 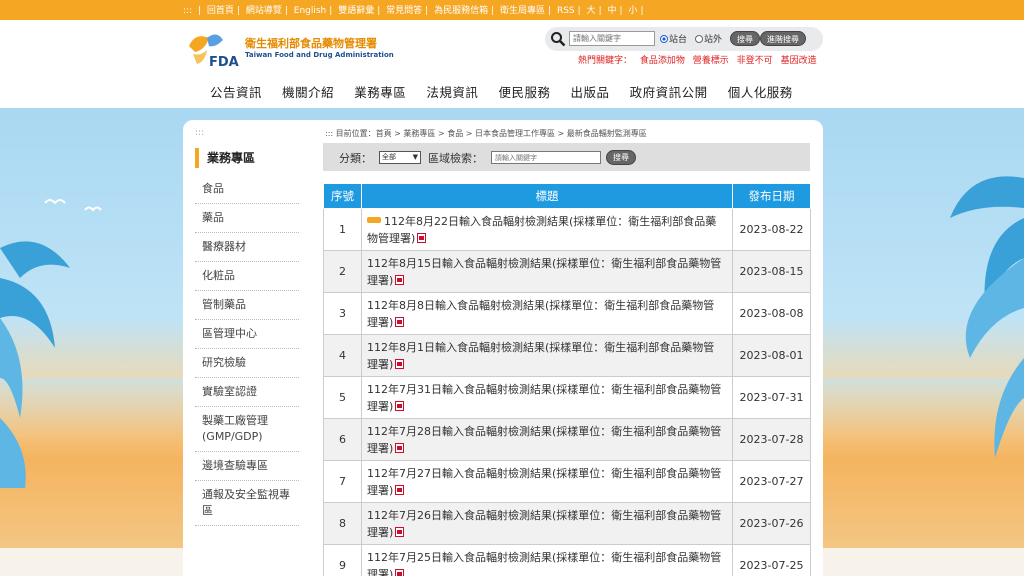 I want to click on sidebar-item-safety-monitoring: 通報及安全監視專區, so click(x=247, y=503).